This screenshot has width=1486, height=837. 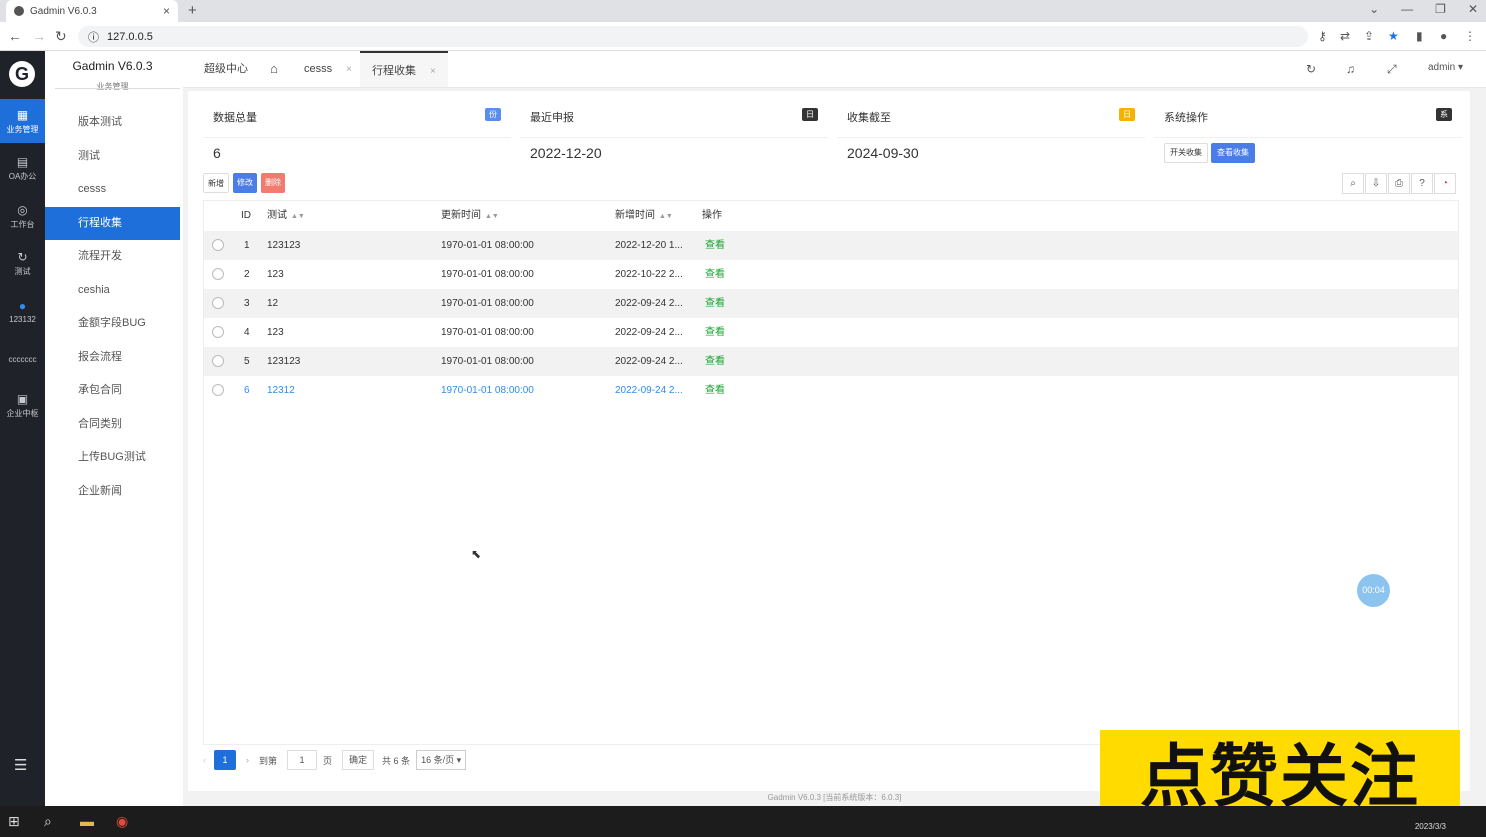 I want to click on windows-start-icon: ⊞, so click(x=14, y=821).